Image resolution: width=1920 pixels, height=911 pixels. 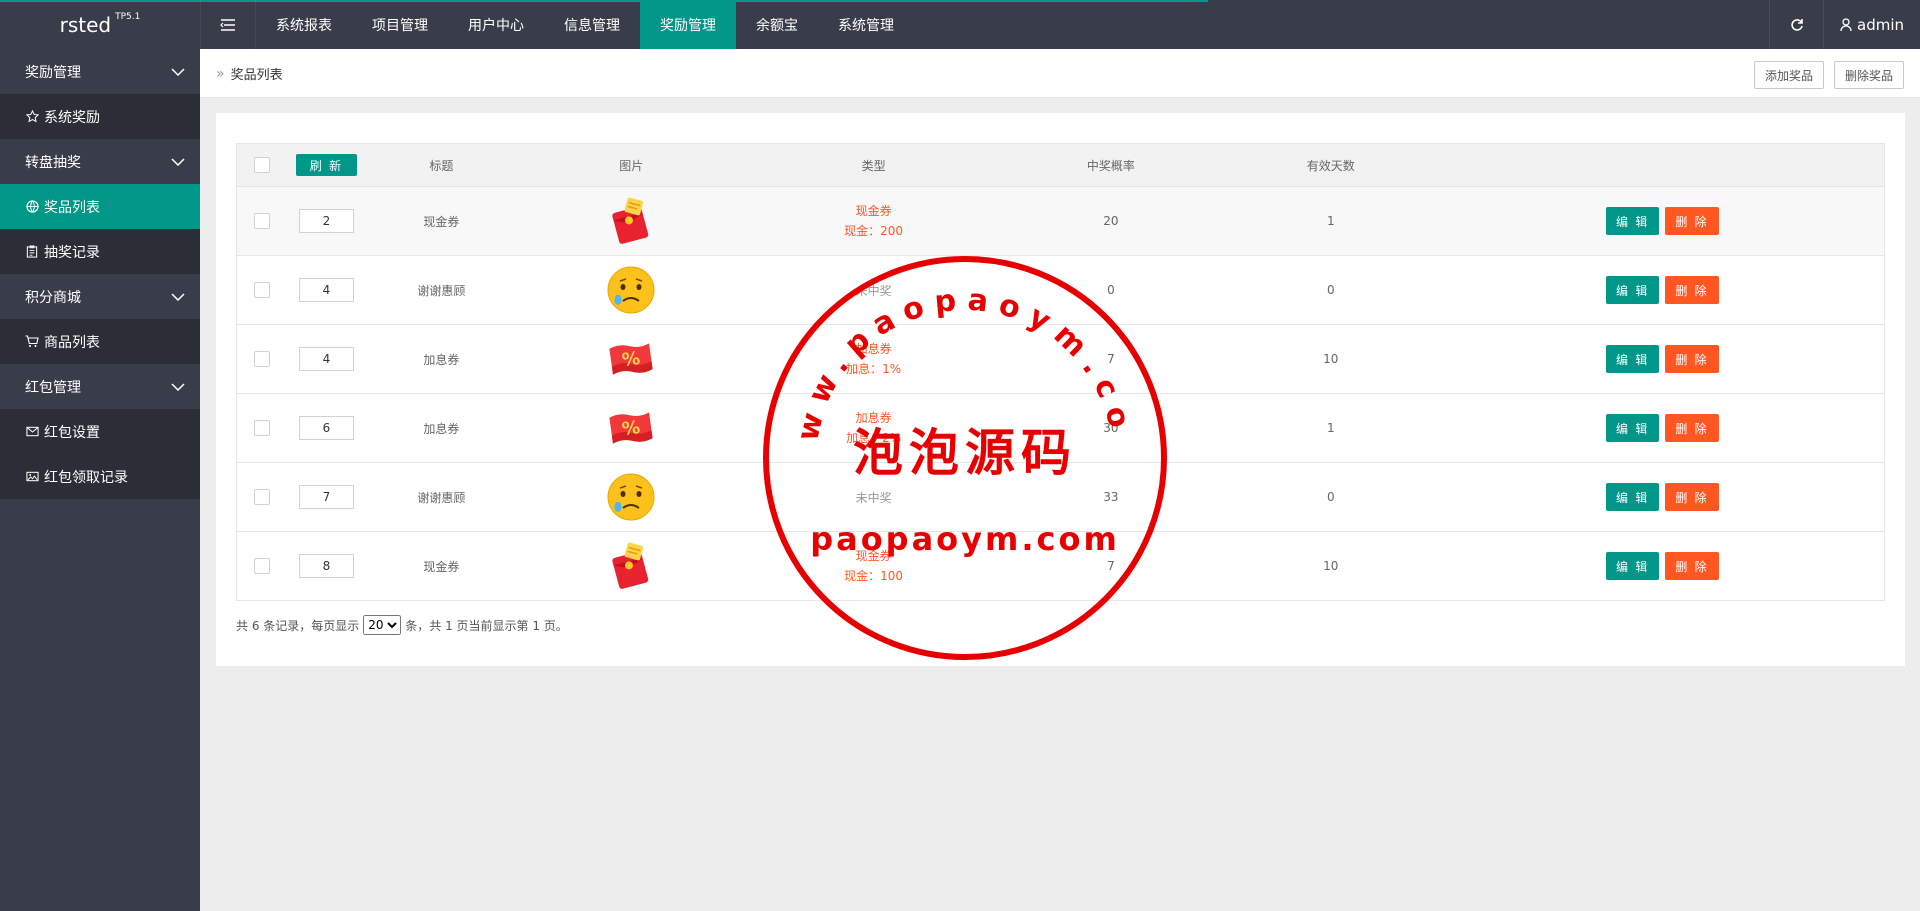 I want to click on image-icon, so click(x=32, y=477).